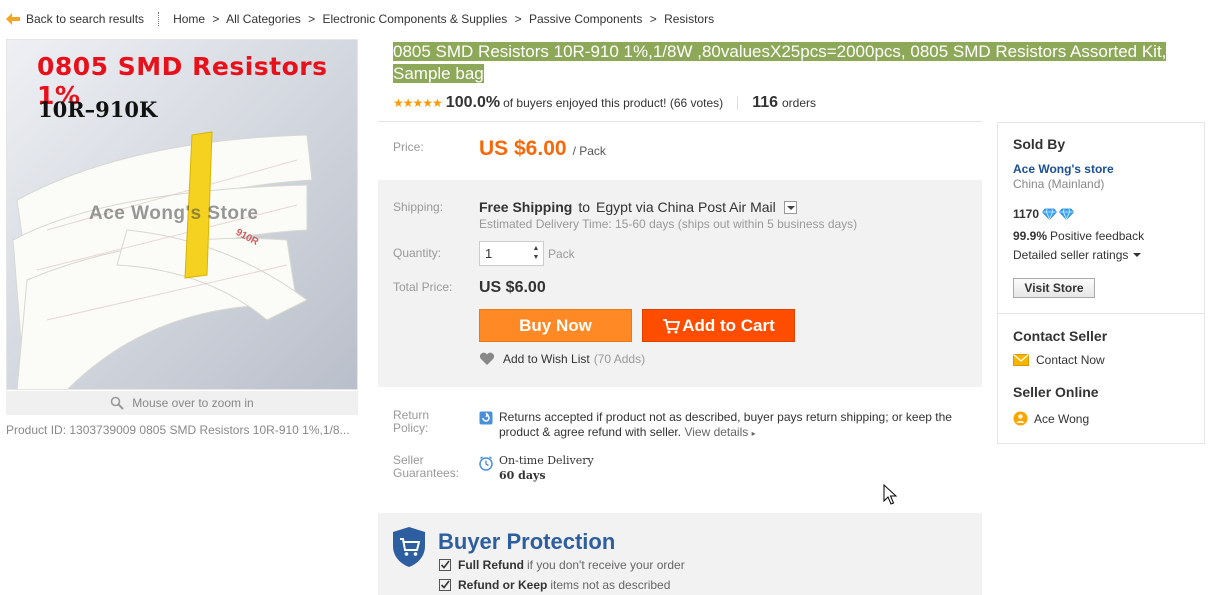 The width and height of the screenshot is (1226, 595). Describe the element at coordinates (512, 287) in the screenshot. I see `total-price-value: US $6.00` at that location.